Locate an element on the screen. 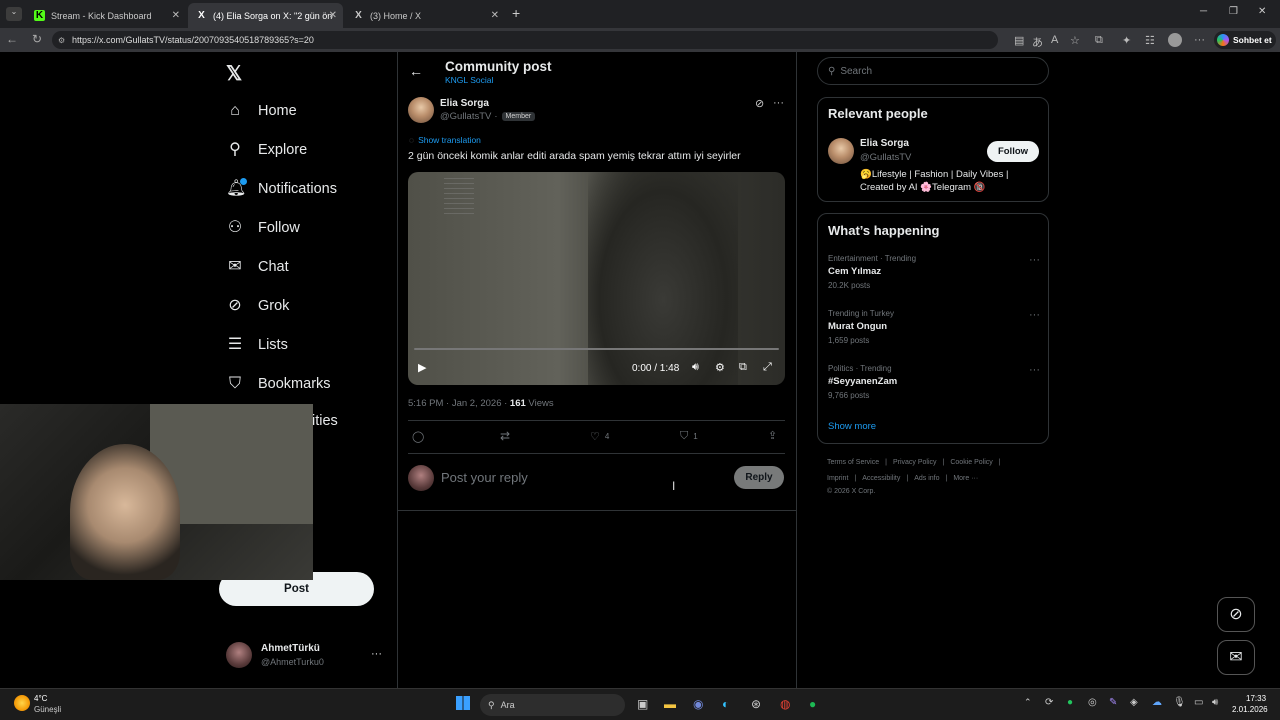 The image size is (1280, 720). tab-elia-sorga-post: X (4) Elia Sorga on X: "2 gün önceki k ✕ is located at coordinates (265, 15).